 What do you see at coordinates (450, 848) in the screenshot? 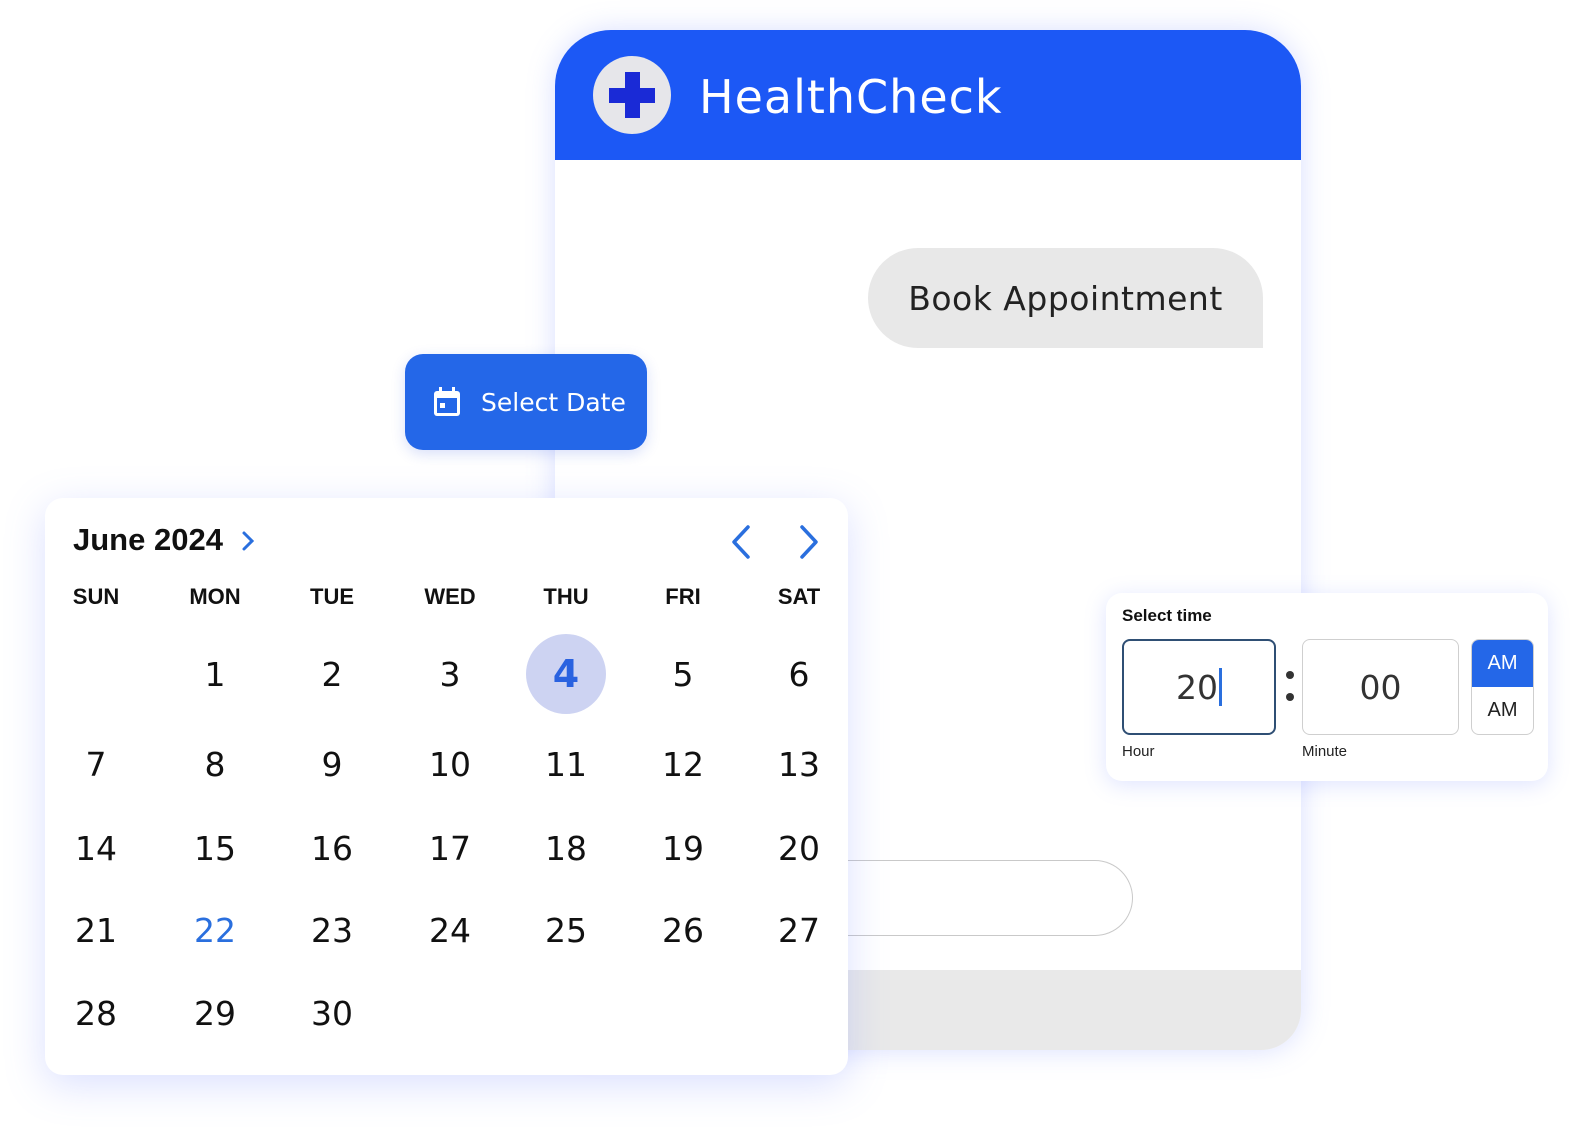
I see `calendar-day-17: 17` at bounding box center [450, 848].